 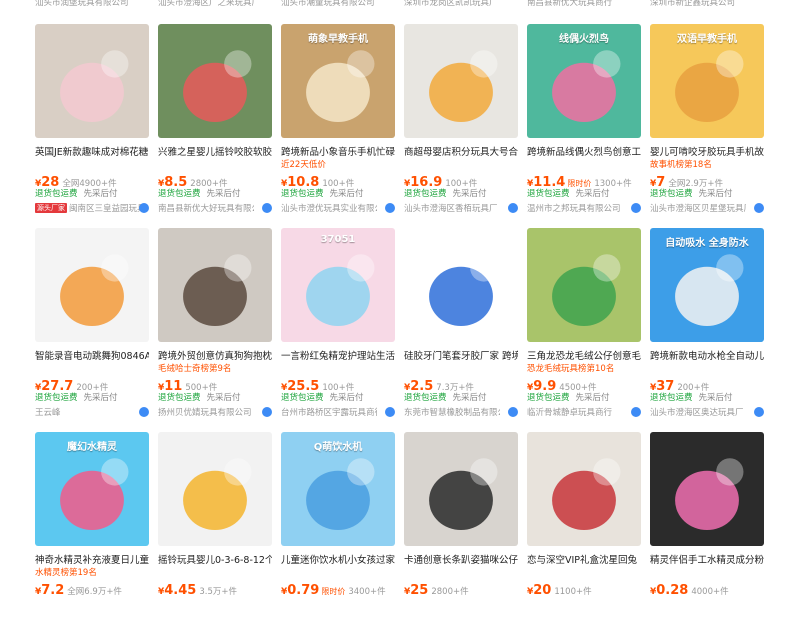 What do you see at coordinates (338, 285) in the screenshot?
I see `product-image: 37051` at bounding box center [338, 285].